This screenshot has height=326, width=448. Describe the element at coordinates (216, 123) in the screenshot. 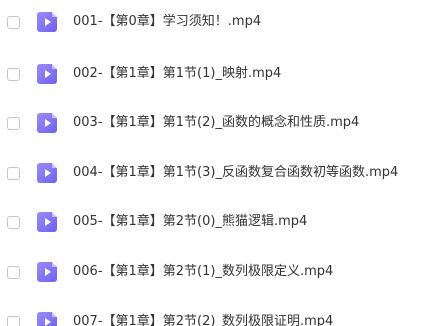

I see `file-name: 003-【第1章】第1节(2)_函数的概念和性质.mp4` at that location.